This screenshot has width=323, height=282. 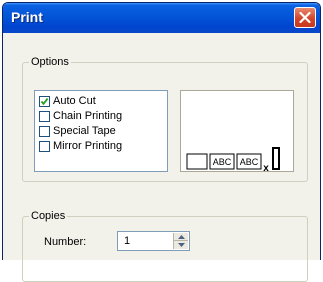 I want to click on copies-number-stepper: 1, so click(x=153, y=241).